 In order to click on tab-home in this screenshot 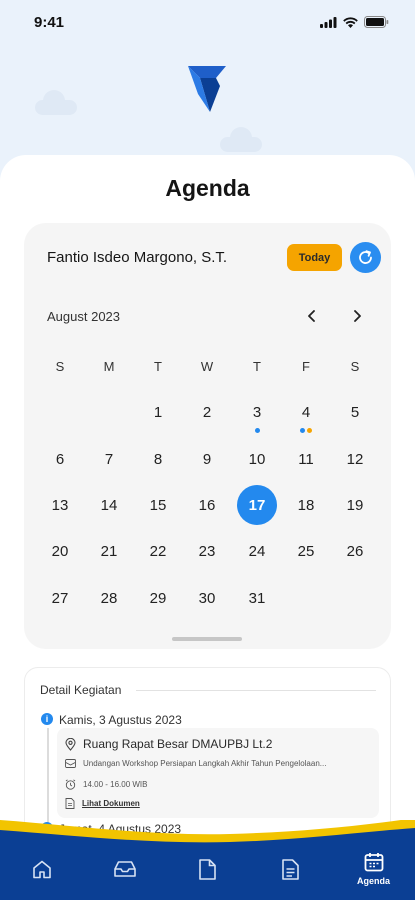, I will do `click(41, 869)`.